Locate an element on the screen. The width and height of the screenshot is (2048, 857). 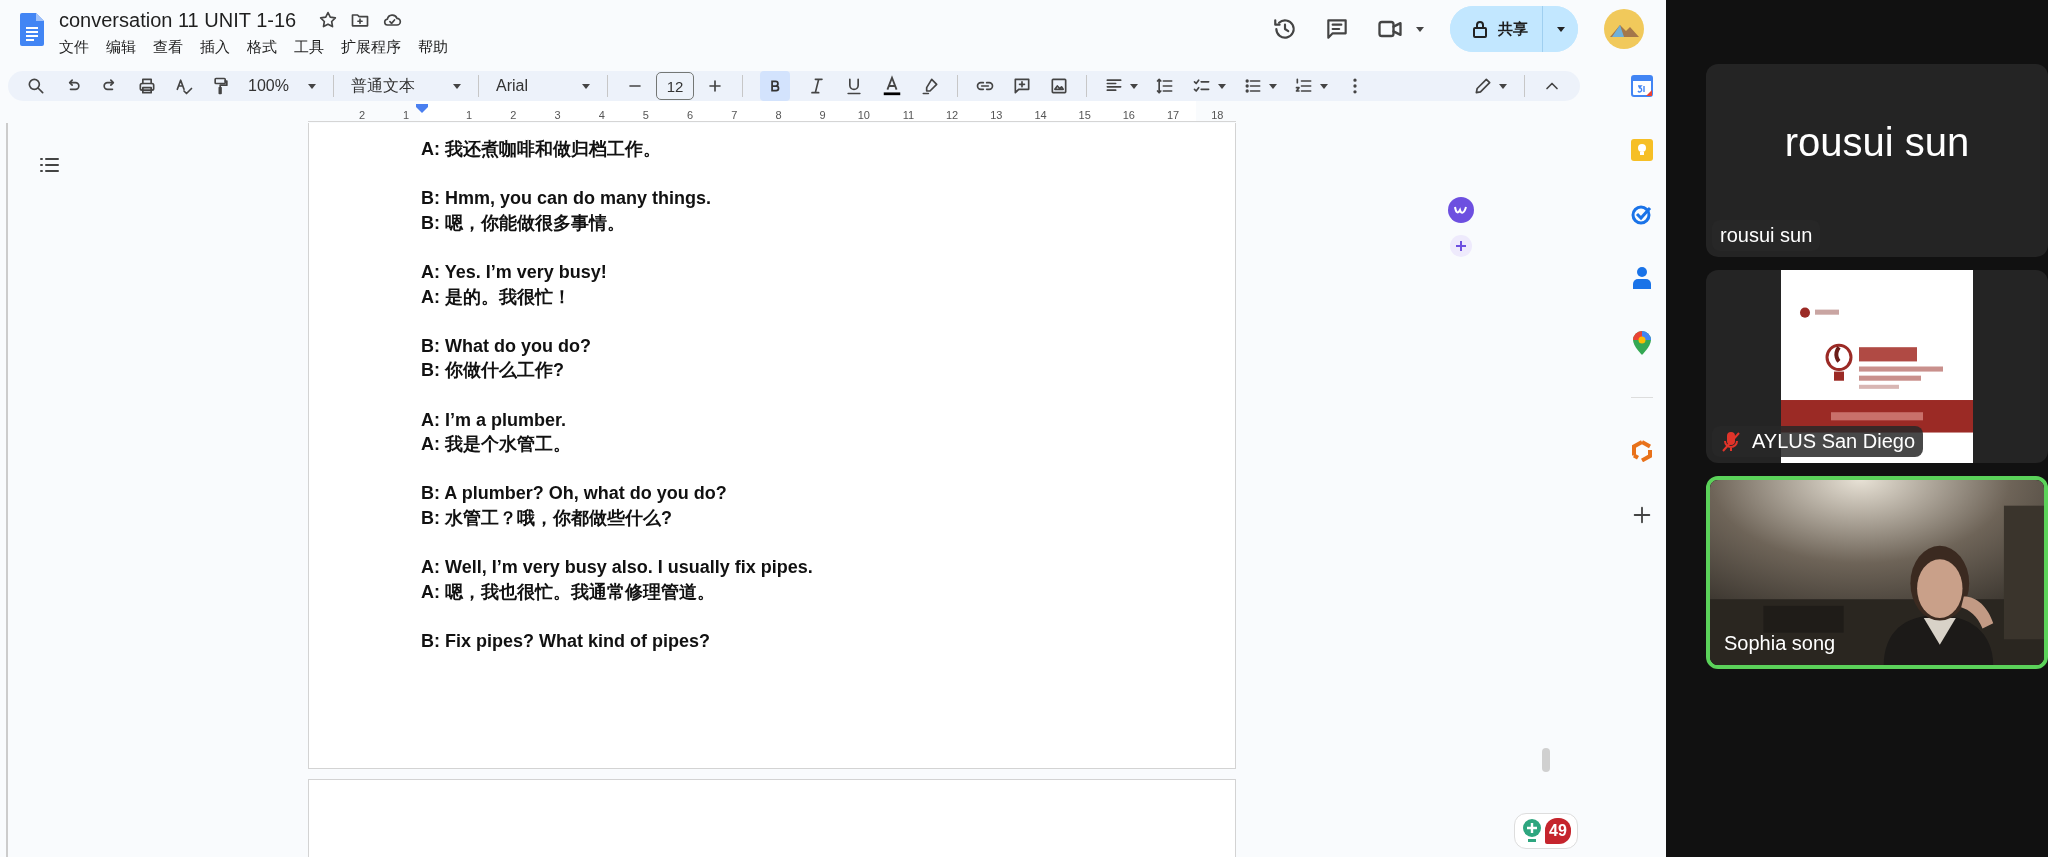
notification-count: 49 is located at coordinates (1558, 831).